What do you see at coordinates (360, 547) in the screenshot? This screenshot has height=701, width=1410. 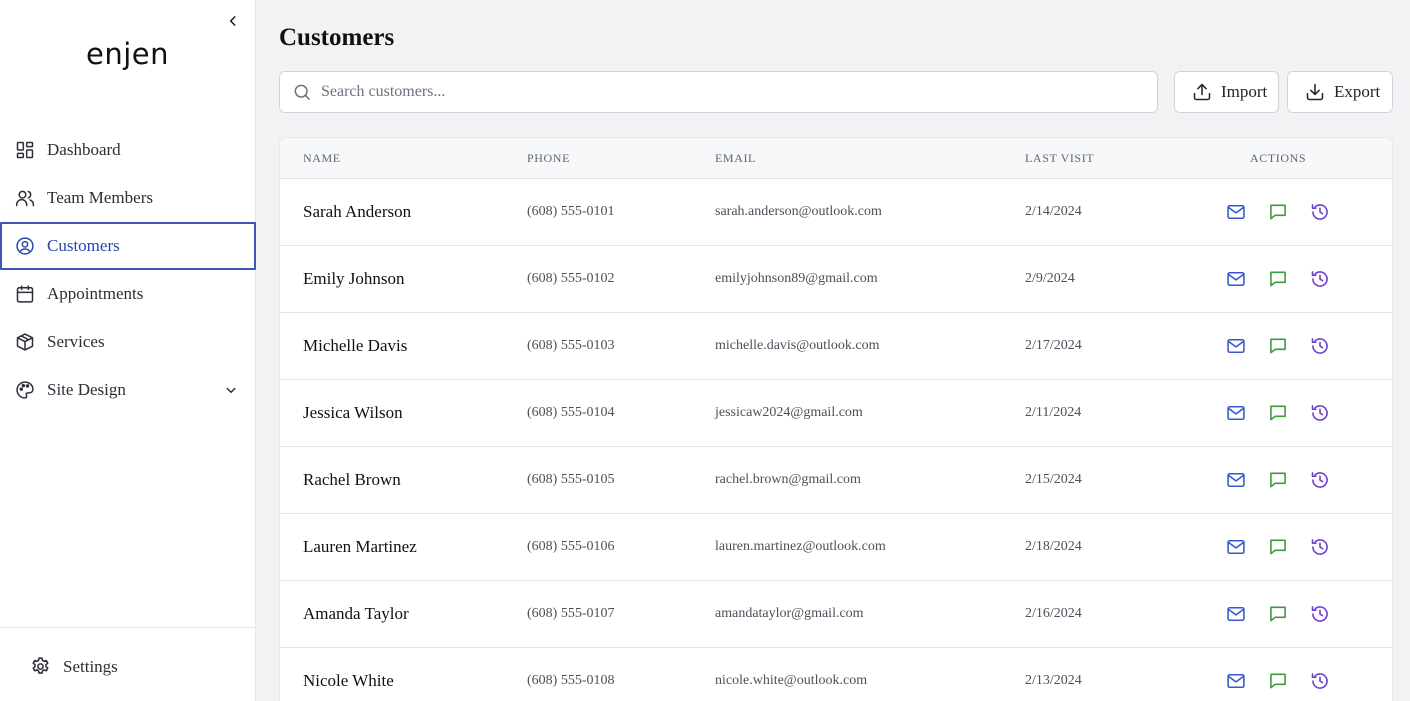 I see `customer-name: Lauren Martinez` at bounding box center [360, 547].